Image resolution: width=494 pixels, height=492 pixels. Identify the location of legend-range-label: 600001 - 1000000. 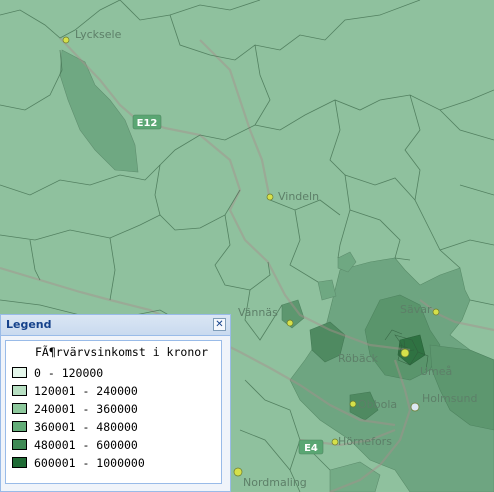
(89, 463).